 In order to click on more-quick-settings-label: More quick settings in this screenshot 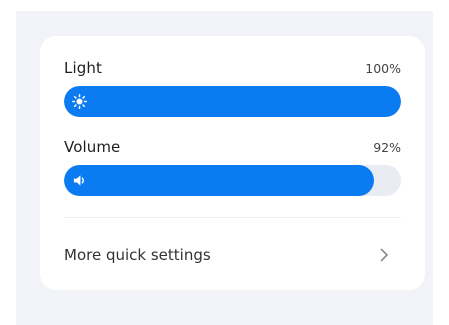, I will do `click(137, 255)`.